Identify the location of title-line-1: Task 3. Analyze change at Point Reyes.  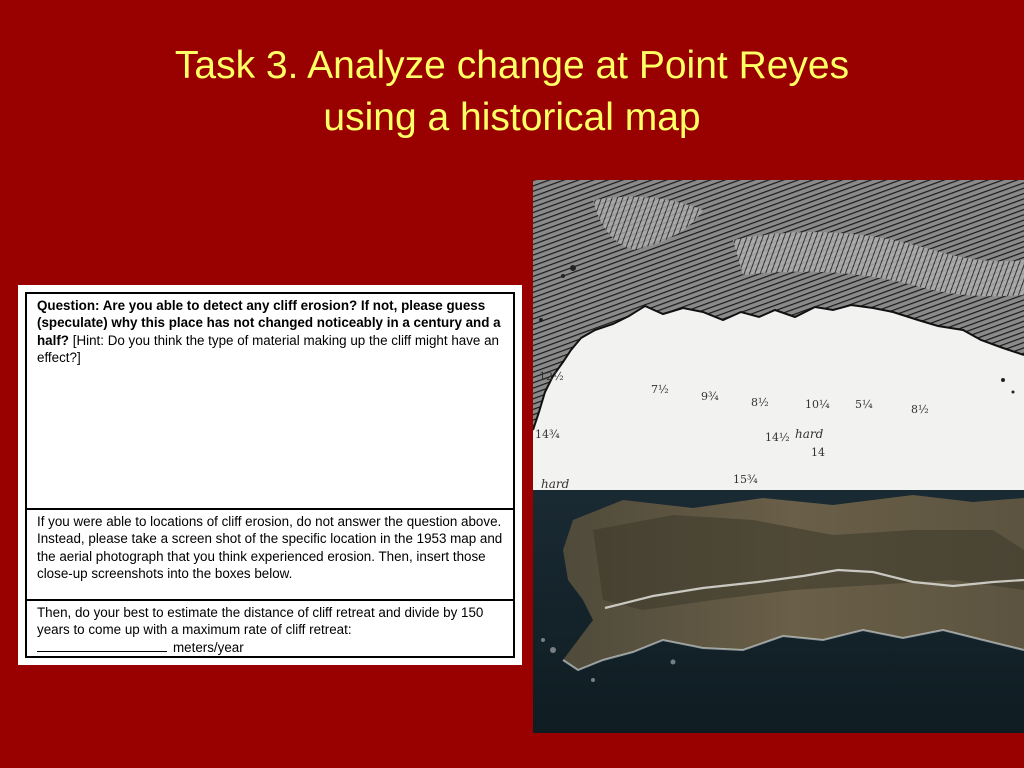
(512, 65).